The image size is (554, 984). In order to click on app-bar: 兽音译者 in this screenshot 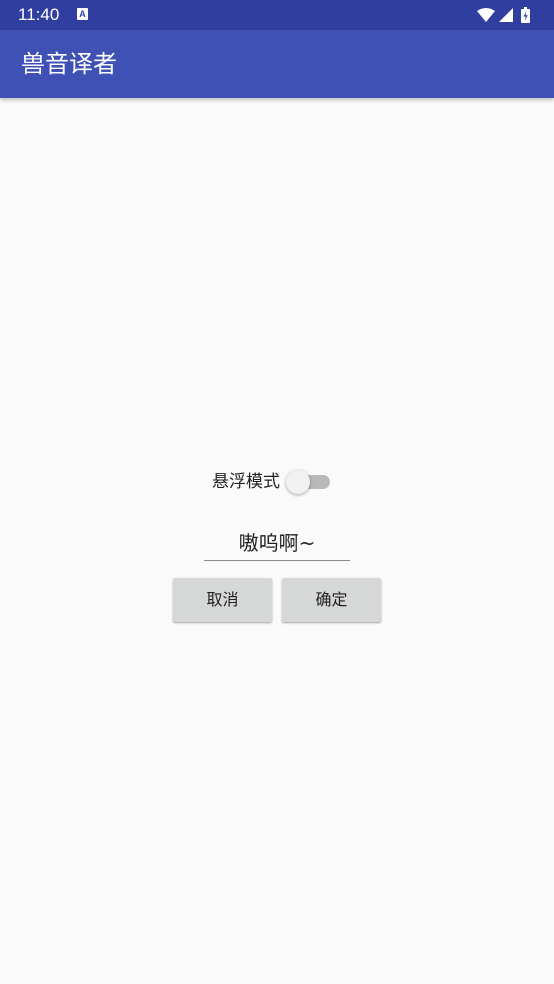, I will do `click(277, 64)`.